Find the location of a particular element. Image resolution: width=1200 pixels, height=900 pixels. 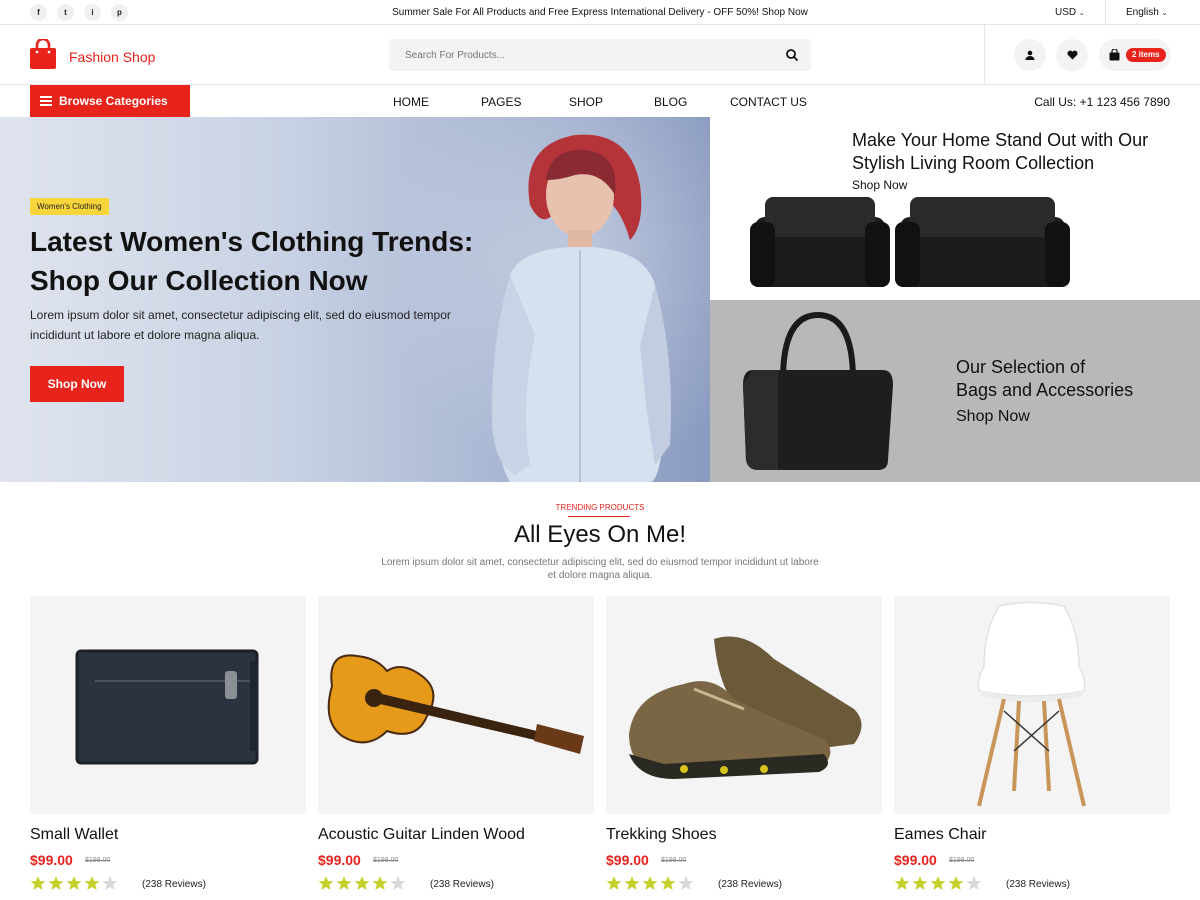

call-us-text: Call Us: +1 123 456 7890 is located at coordinates (1102, 102).